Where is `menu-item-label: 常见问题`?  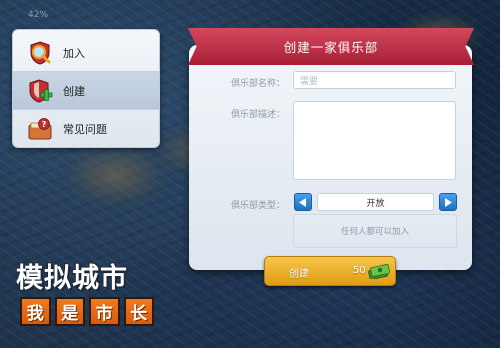
menu-item-label: 常见问题 is located at coordinates (85, 129).